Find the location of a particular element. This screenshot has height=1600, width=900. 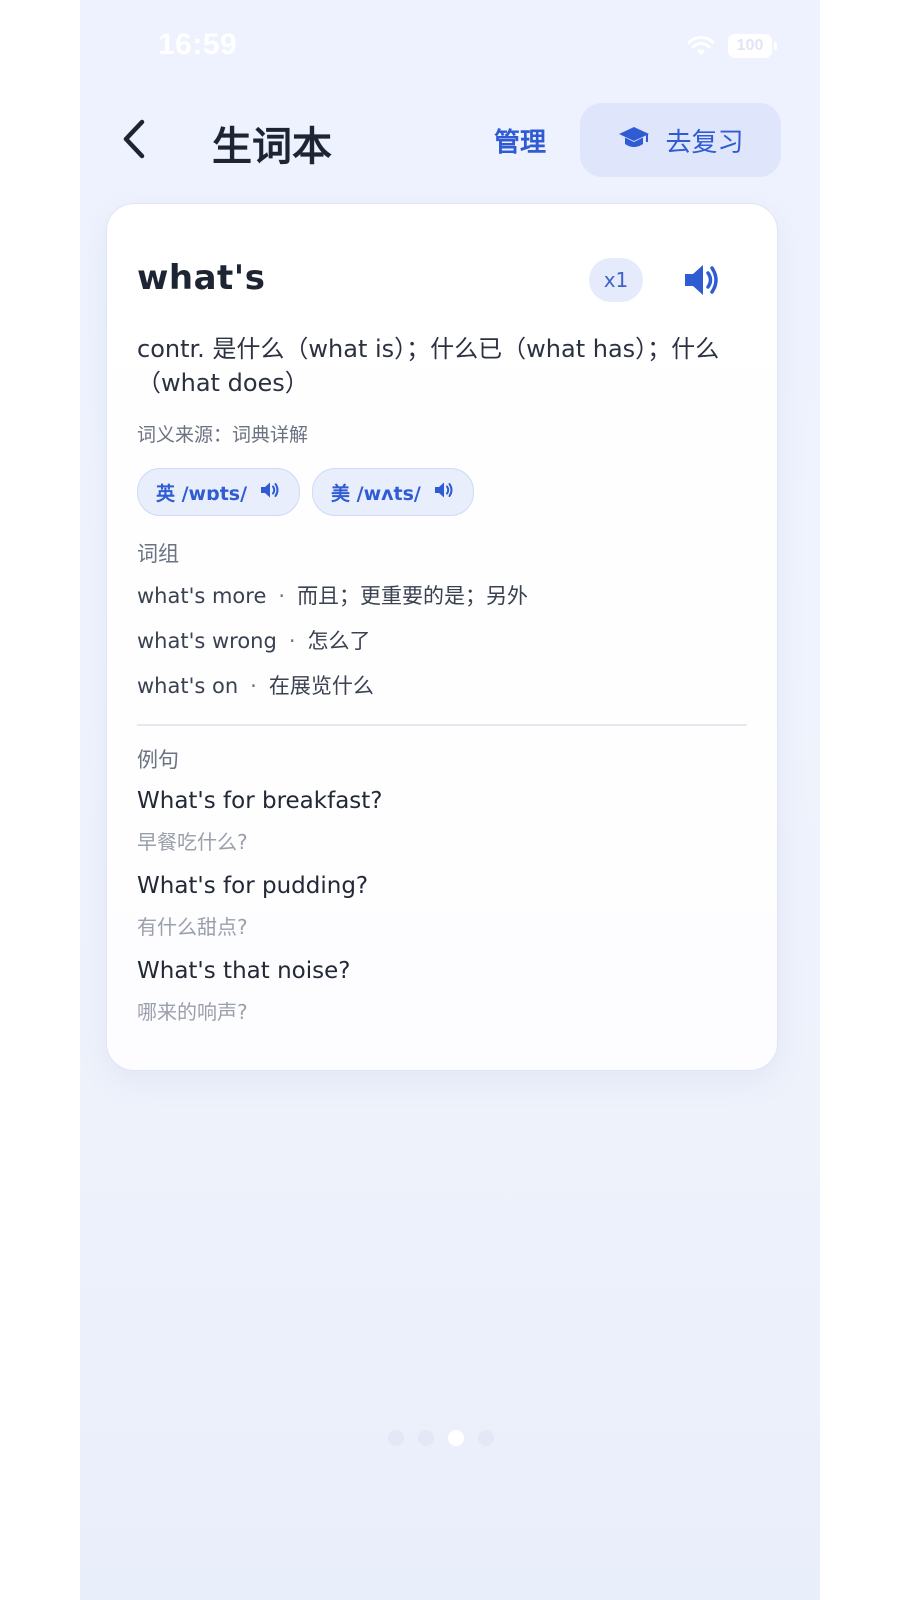

phrase-zh: 怎么了 is located at coordinates (339, 641).